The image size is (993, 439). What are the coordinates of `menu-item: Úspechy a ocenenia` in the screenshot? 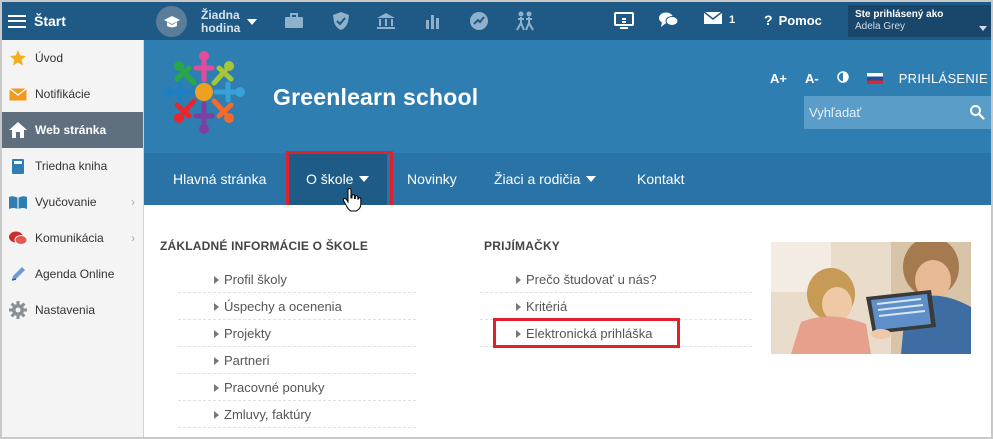 It's located at (297, 306).